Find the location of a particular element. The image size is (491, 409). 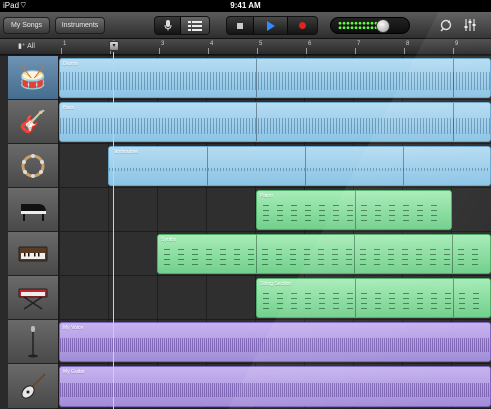

plus-icon: ▮⁺ is located at coordinates (22, 46).